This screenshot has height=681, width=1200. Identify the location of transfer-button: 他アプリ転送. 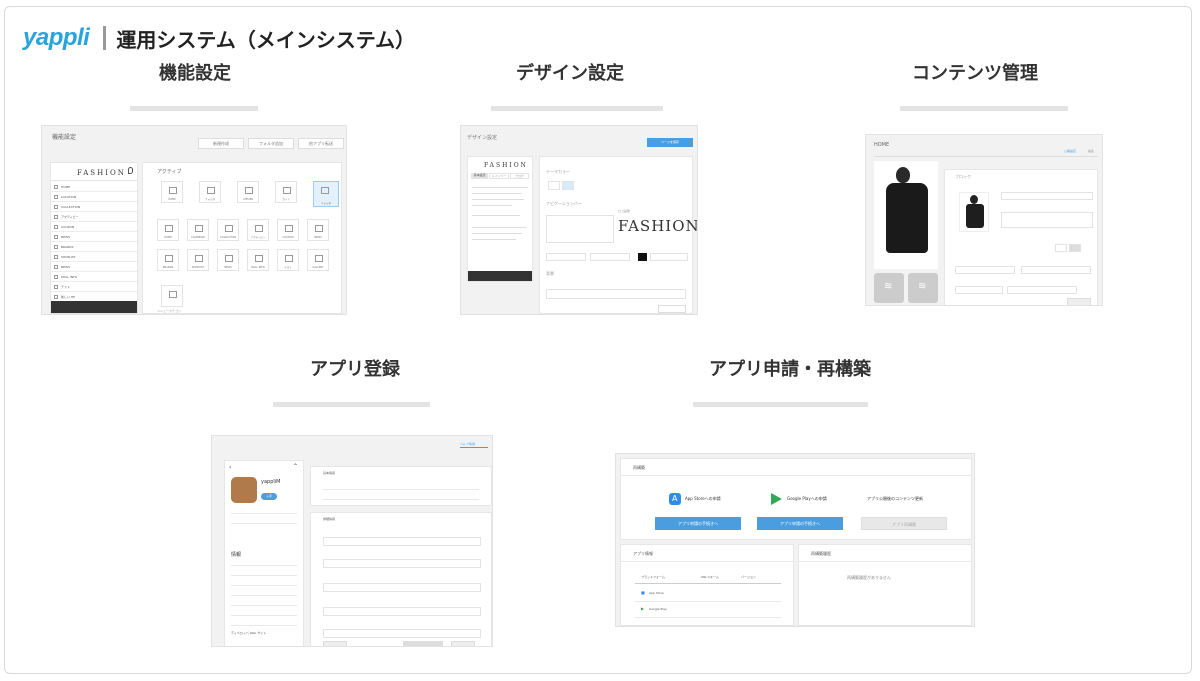
(321, 143).